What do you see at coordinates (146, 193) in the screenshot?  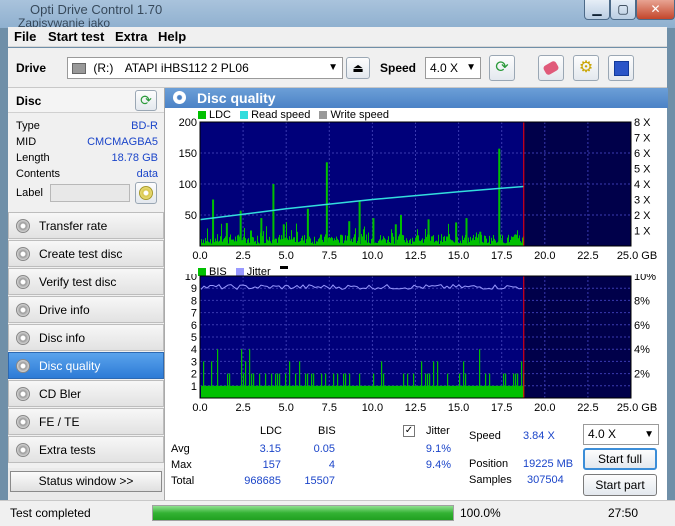 I see `disc-label-button` at bounding box center [146, 193].